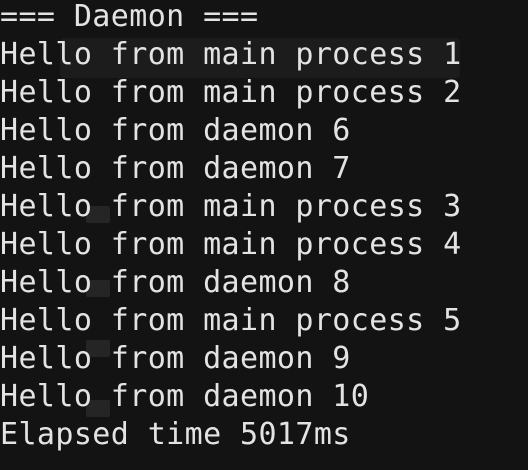 This screenshot has height=470, width=528. I want to click on terminal-line: Hello from main process 5, so click(231, 320).